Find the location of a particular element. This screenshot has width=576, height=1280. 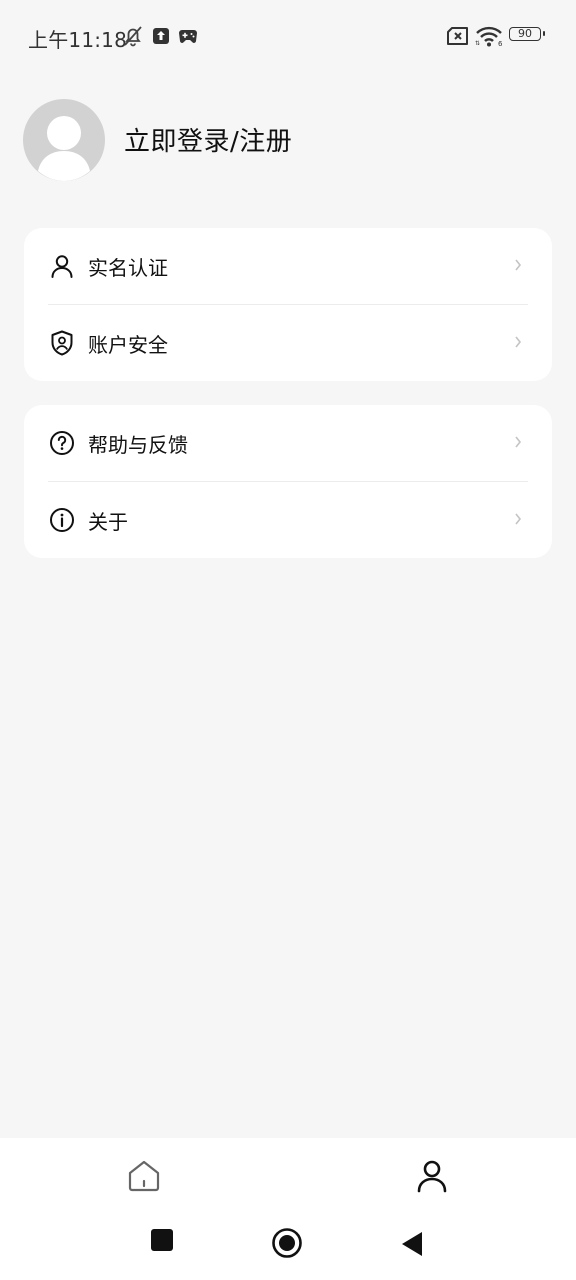

menu-item-real-name-verification: 实名认证 is located at coordinates (288, 266).